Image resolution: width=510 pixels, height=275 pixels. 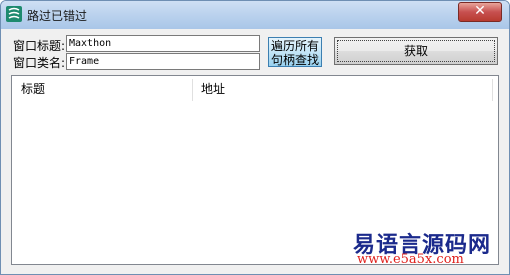 I want to click on window-title-input: Maxthon, so click(x=163, y=43).